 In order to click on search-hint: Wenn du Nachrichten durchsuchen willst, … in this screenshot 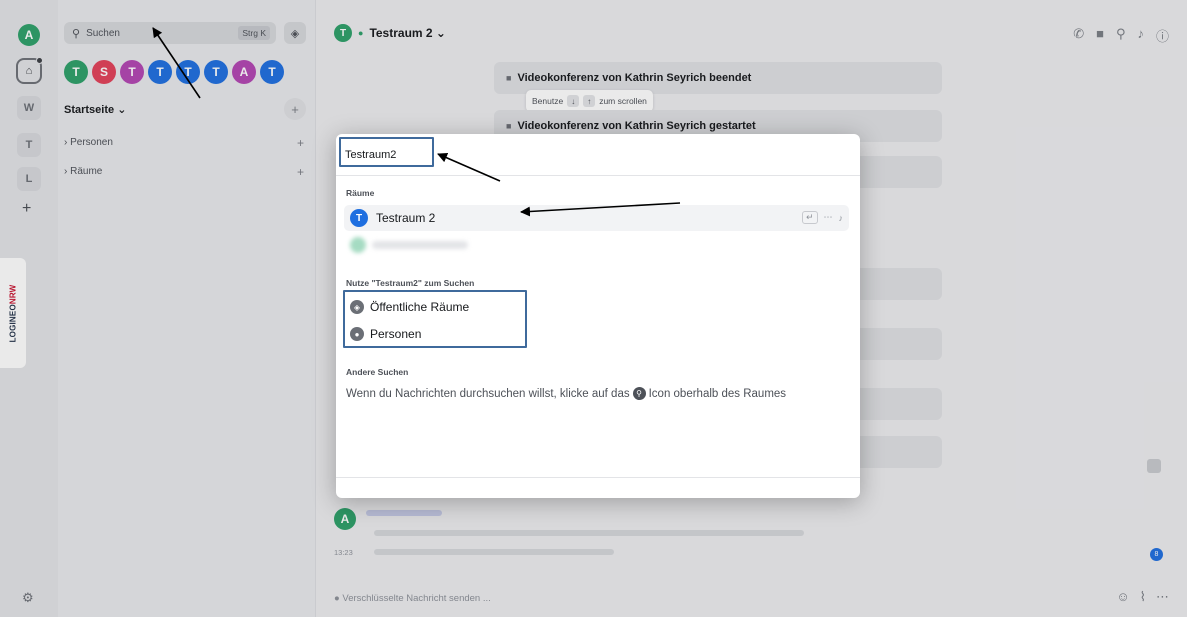, I will do `click(566, 393)`.